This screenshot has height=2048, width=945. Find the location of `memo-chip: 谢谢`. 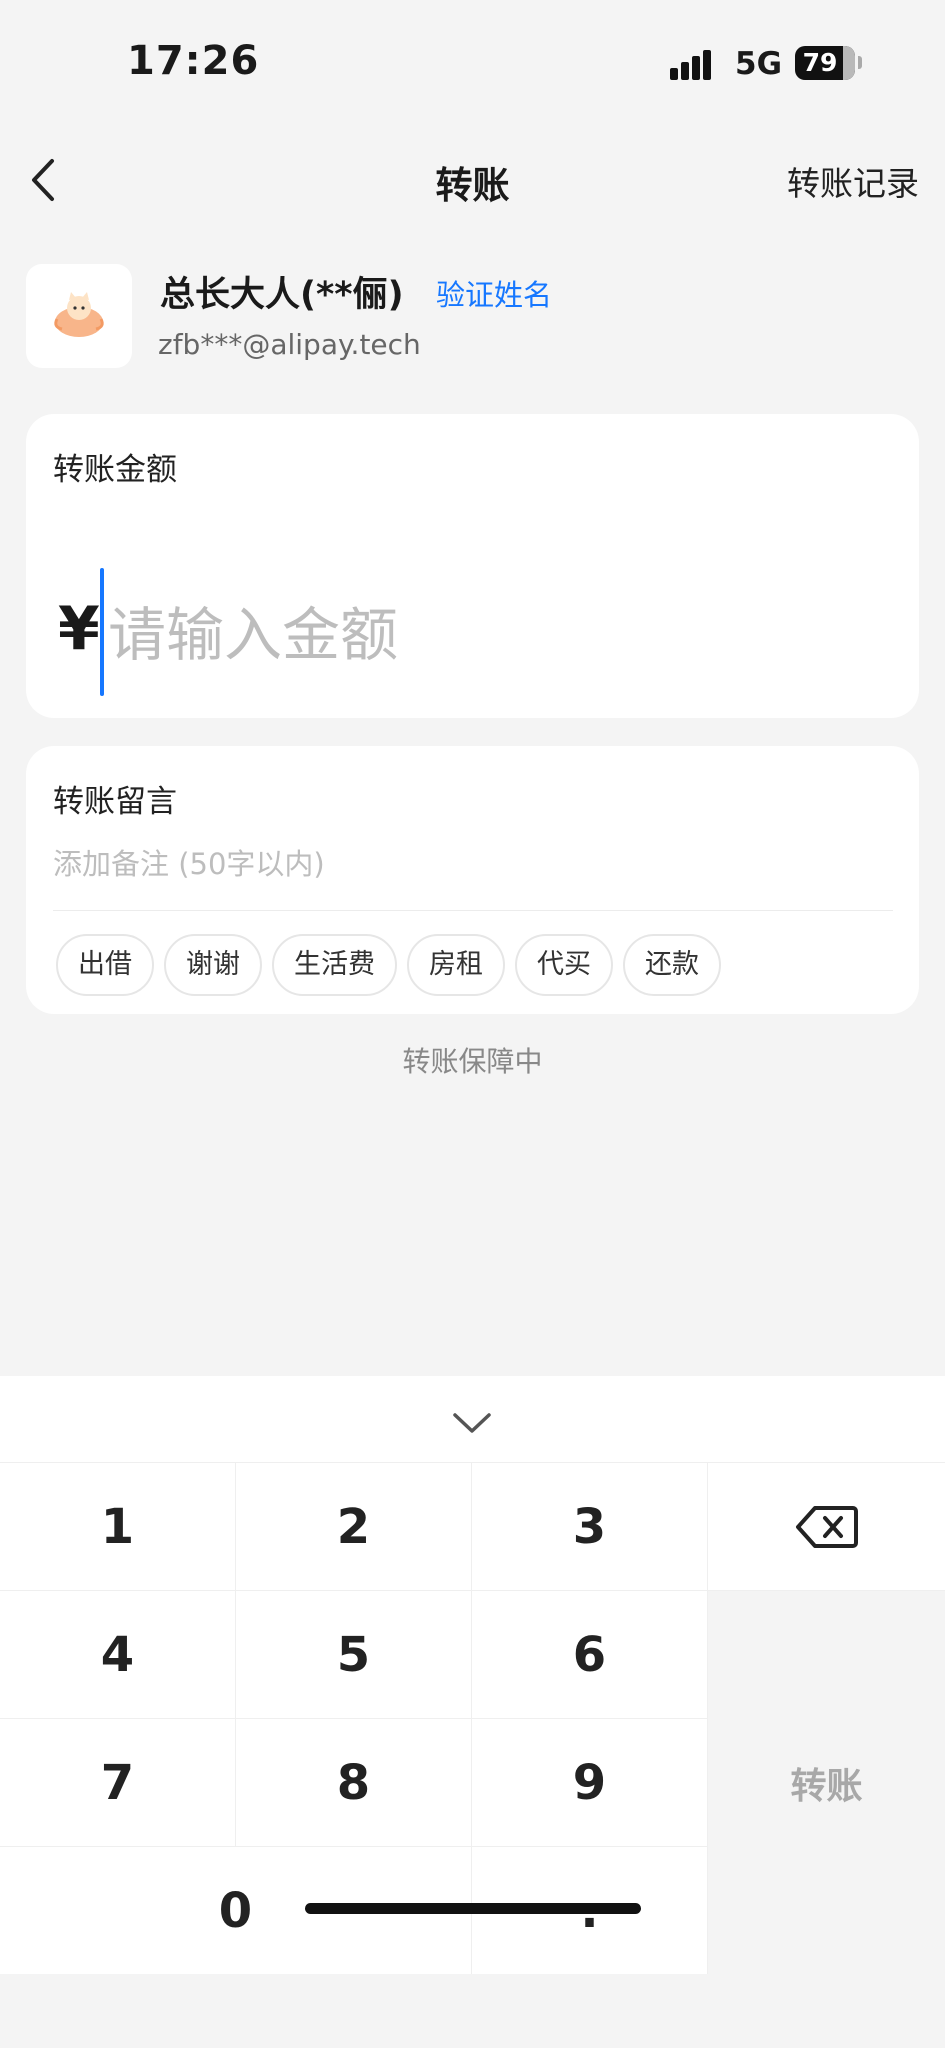

memo-chip: 谢谢 is located at coordinates (213, 965).